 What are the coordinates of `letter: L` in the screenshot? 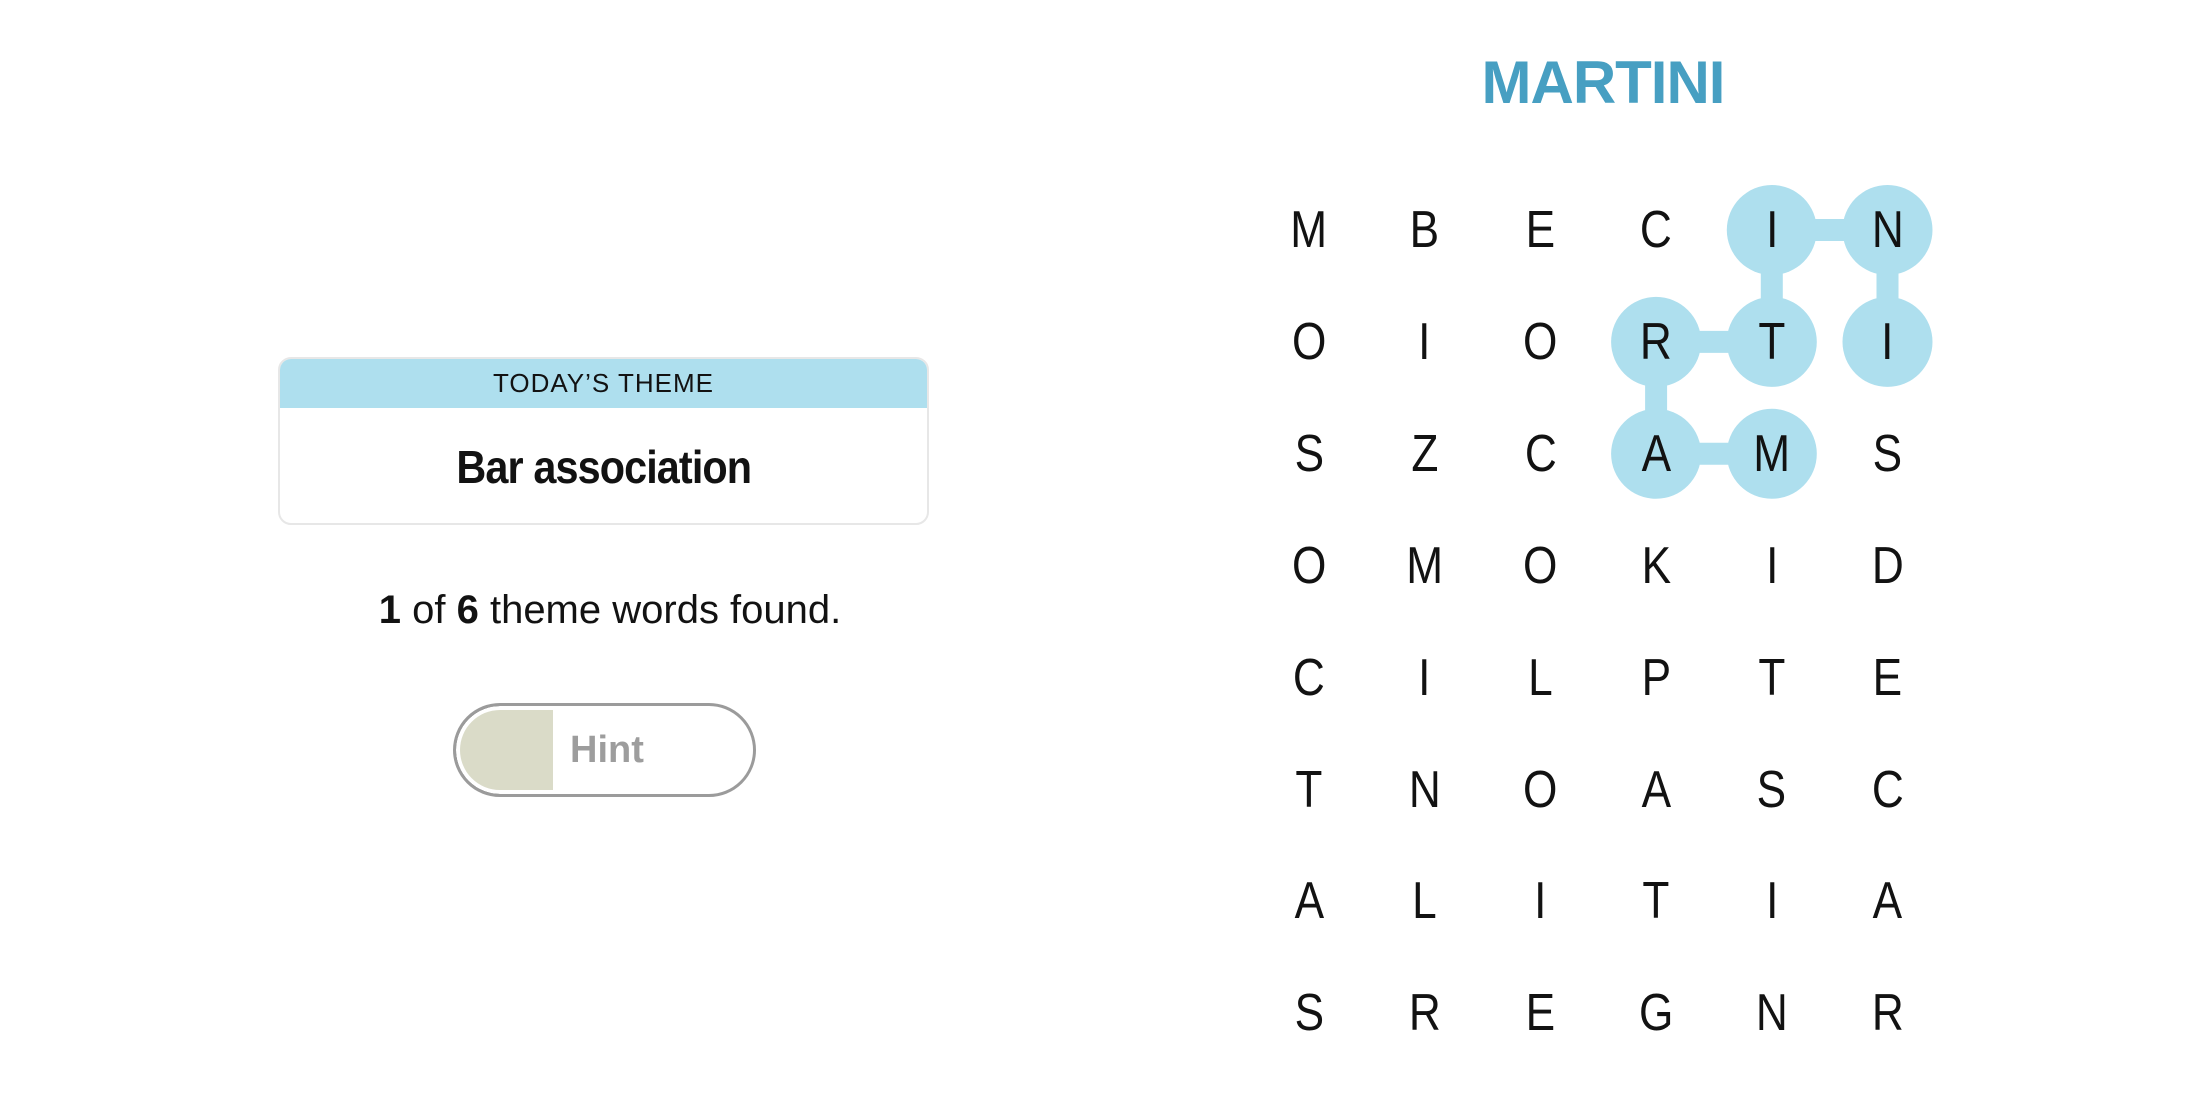 It's located at (1540, 677).